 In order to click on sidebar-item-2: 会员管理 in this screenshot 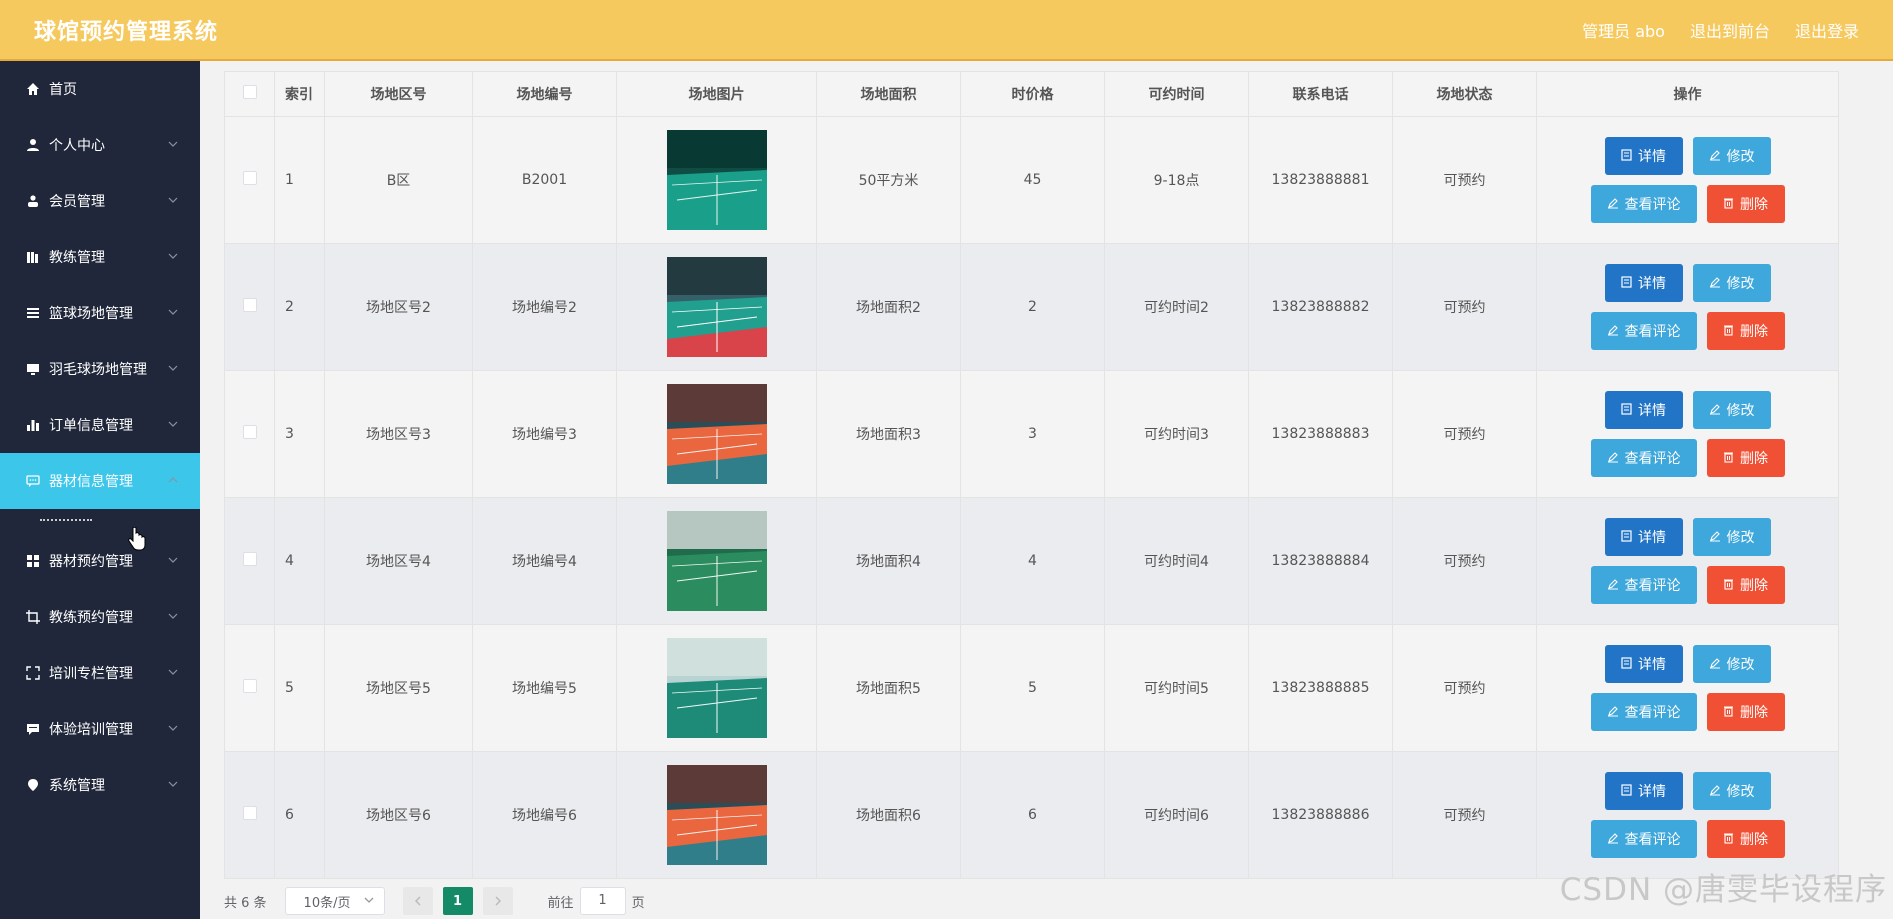, I will do `click(100, 201)`.